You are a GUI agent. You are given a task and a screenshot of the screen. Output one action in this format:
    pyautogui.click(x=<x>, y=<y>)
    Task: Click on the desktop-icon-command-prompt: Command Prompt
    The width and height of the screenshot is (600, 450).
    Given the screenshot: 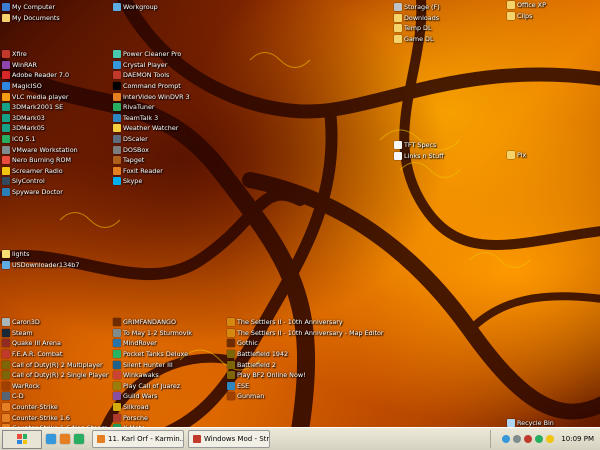 What is the action you would take?
    pyautogui.click(x=151, y=86)
    